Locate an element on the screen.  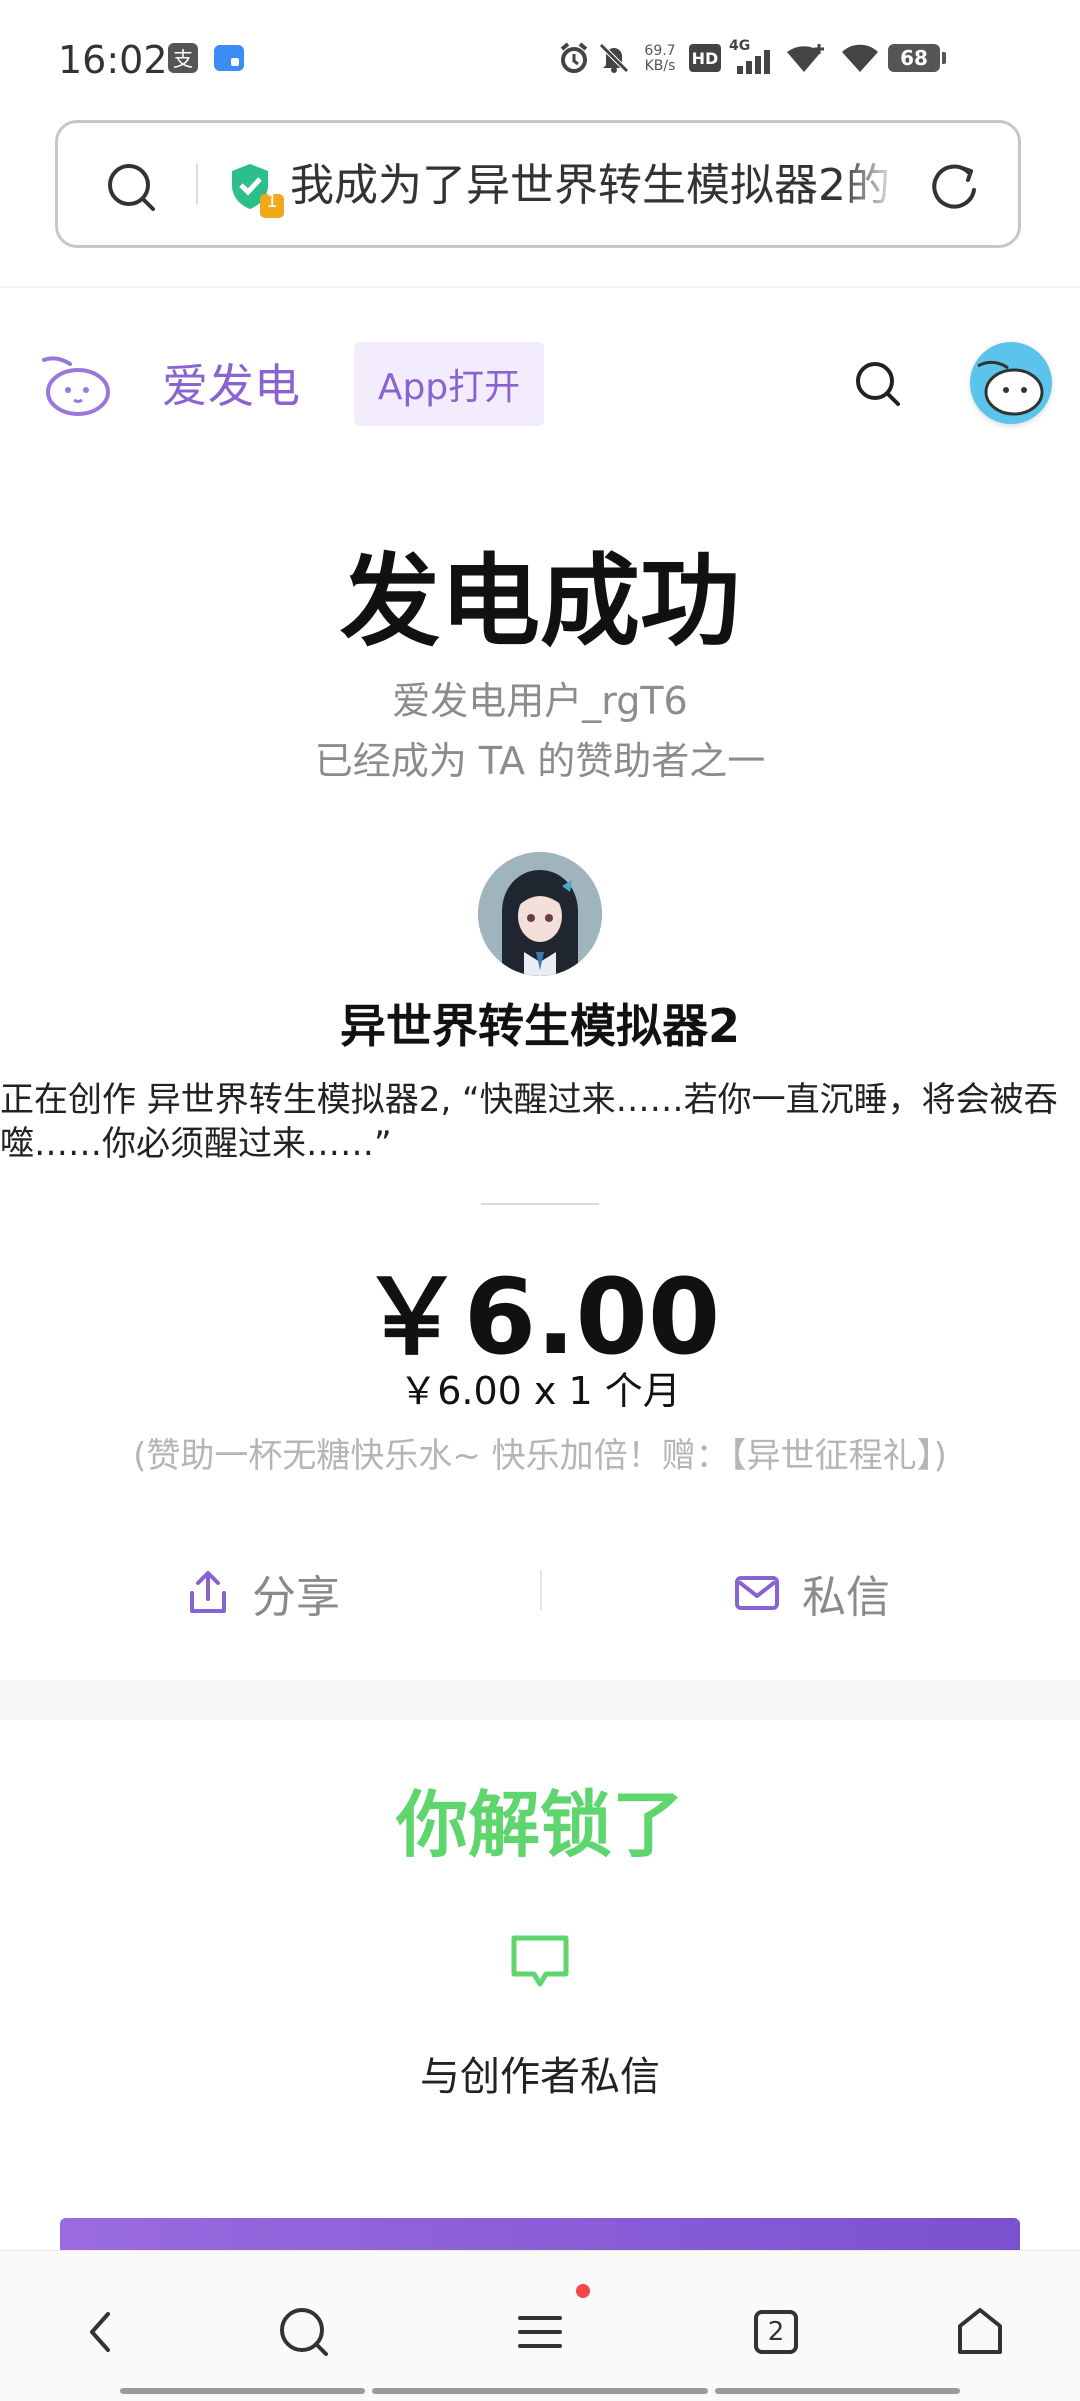
alipay-notification-icon: 支 is located at coordinates (183, 58).